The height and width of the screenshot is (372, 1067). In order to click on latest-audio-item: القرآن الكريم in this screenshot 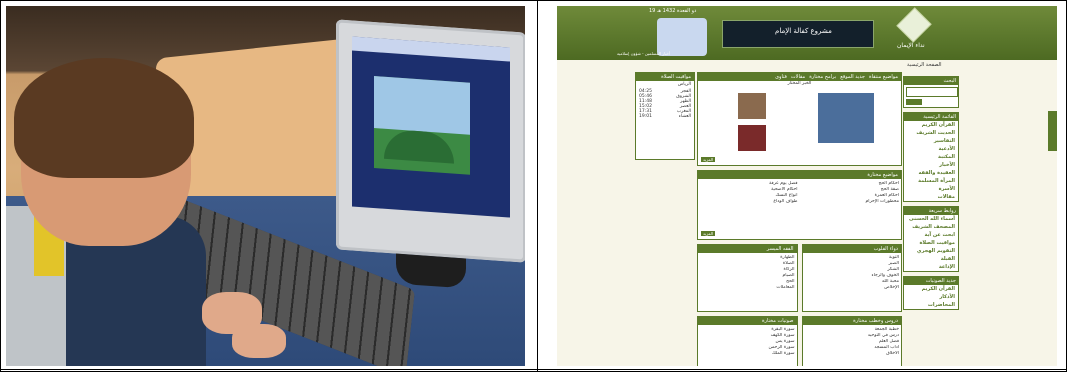, I will do `click(931, 289)`.